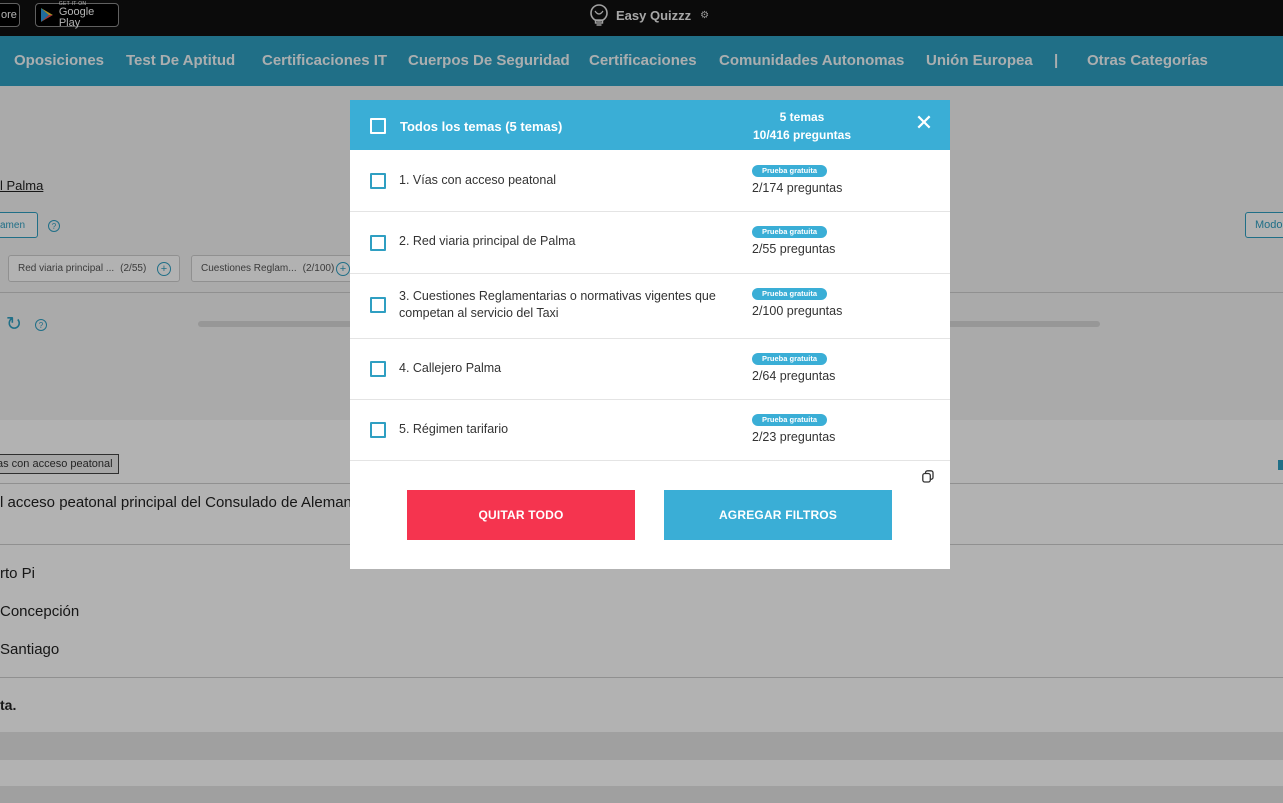 The image size is (1283, 803). Describe the element at coordinates (802, 117) in the screenshot. I see `header-temas: 5 temas` at that location.